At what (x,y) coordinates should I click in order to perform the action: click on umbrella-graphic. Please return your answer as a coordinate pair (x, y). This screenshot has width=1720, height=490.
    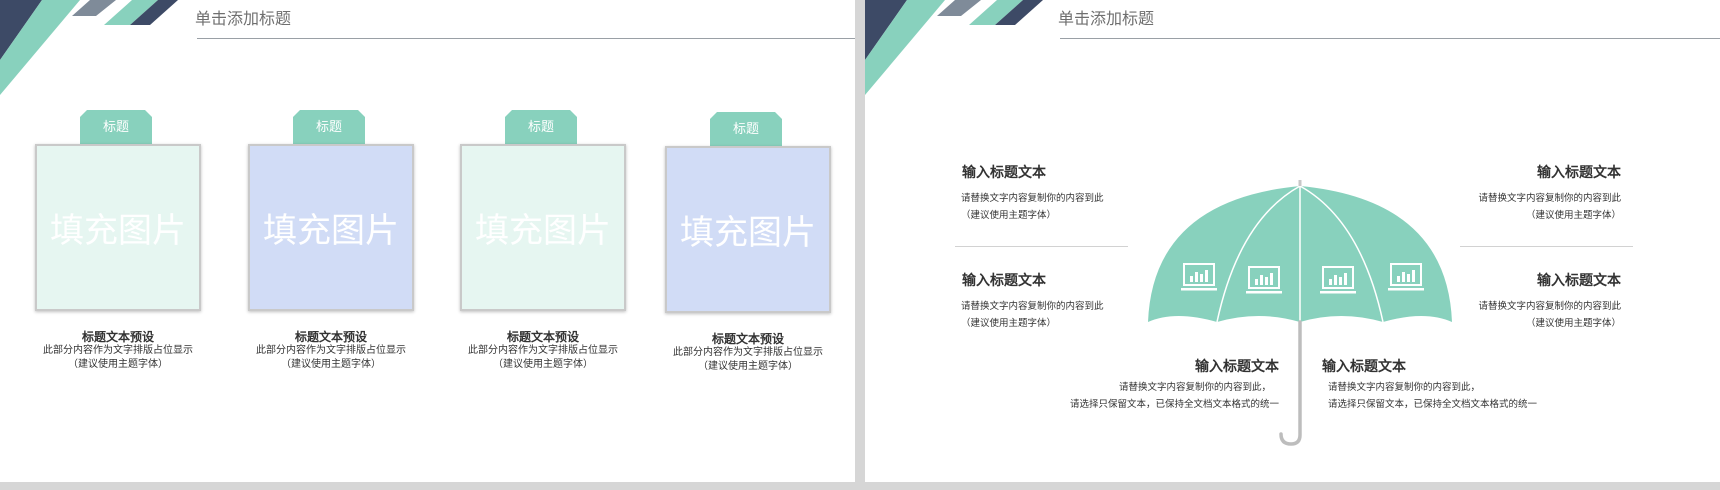
    Looking at the image, I should click on (1300, 313).